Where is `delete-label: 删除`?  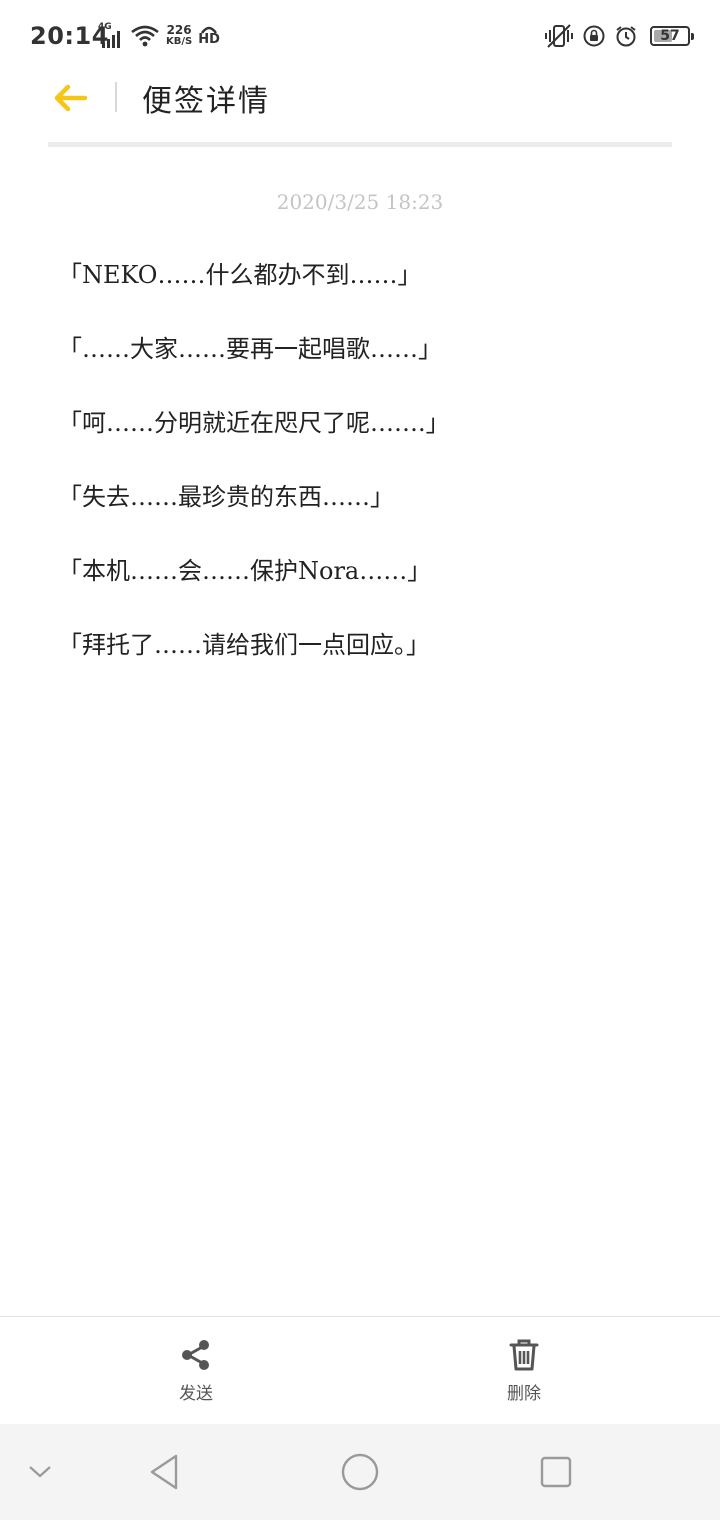
delete-label: 删除 is located at coordinates (524, 1394).